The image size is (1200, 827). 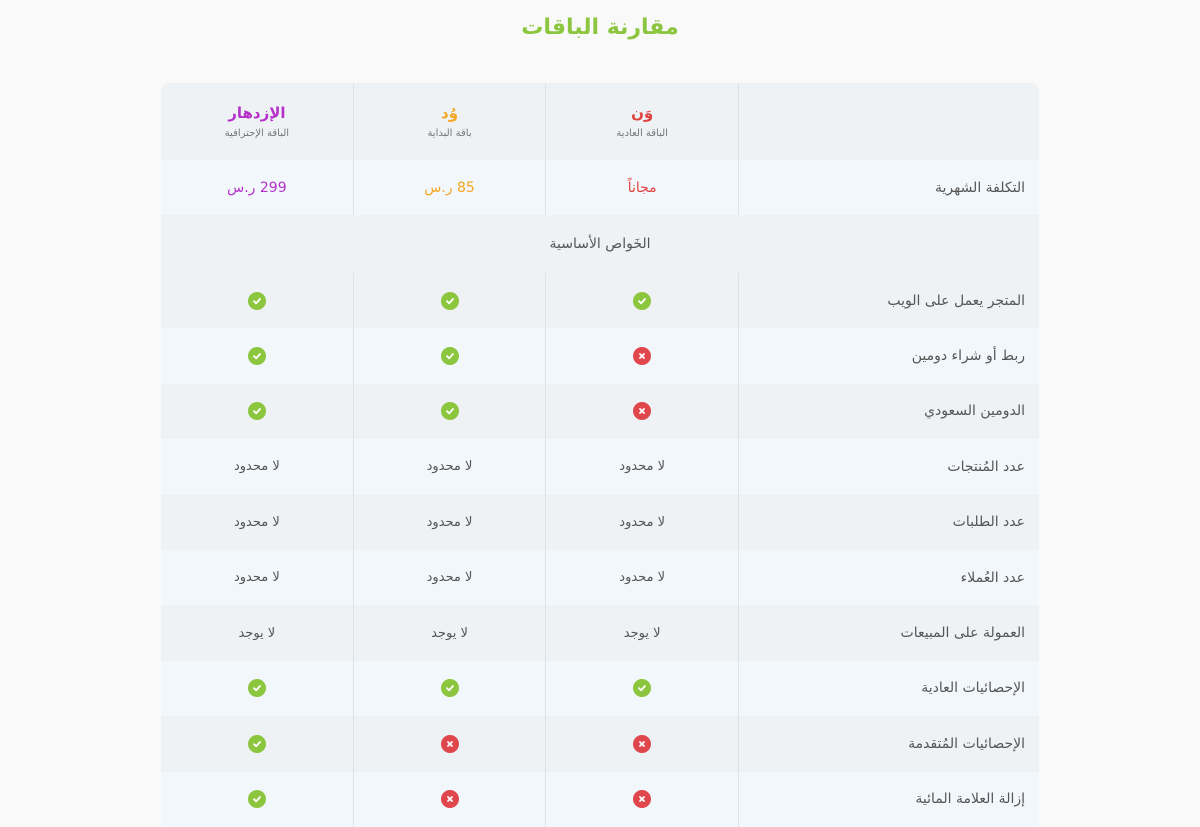 I want to click on plan-price: 299 ر.س, so click(x=257, y=187).